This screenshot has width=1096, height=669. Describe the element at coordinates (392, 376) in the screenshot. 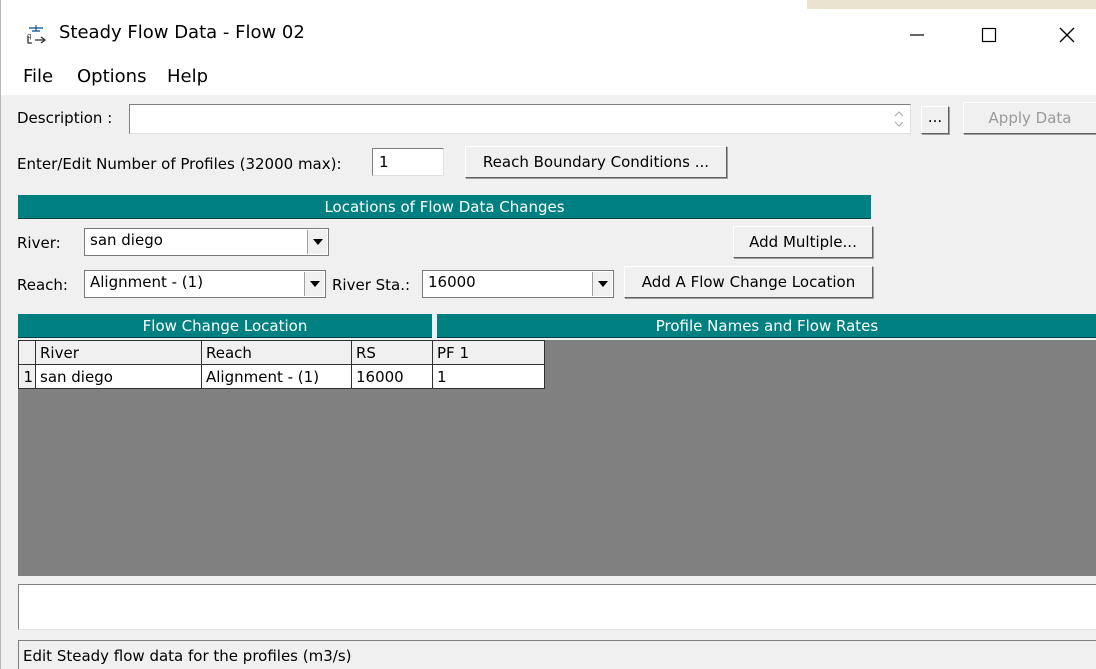

I see `cell-rs: 16000` at that location.